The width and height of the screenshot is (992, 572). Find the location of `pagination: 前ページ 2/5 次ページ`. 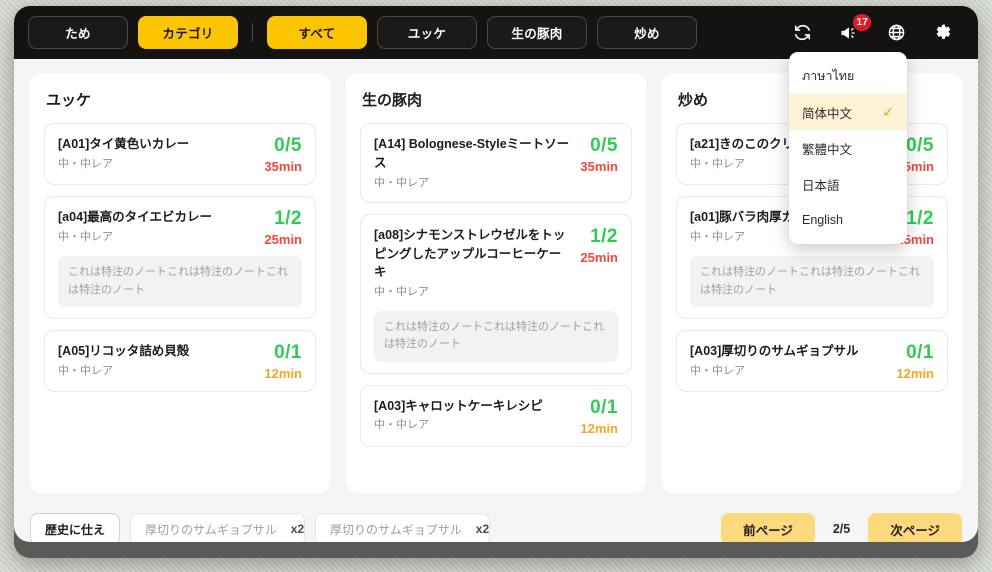

pagination: 前ページ 2/5 次ページ is located at coordinates (841, 527).